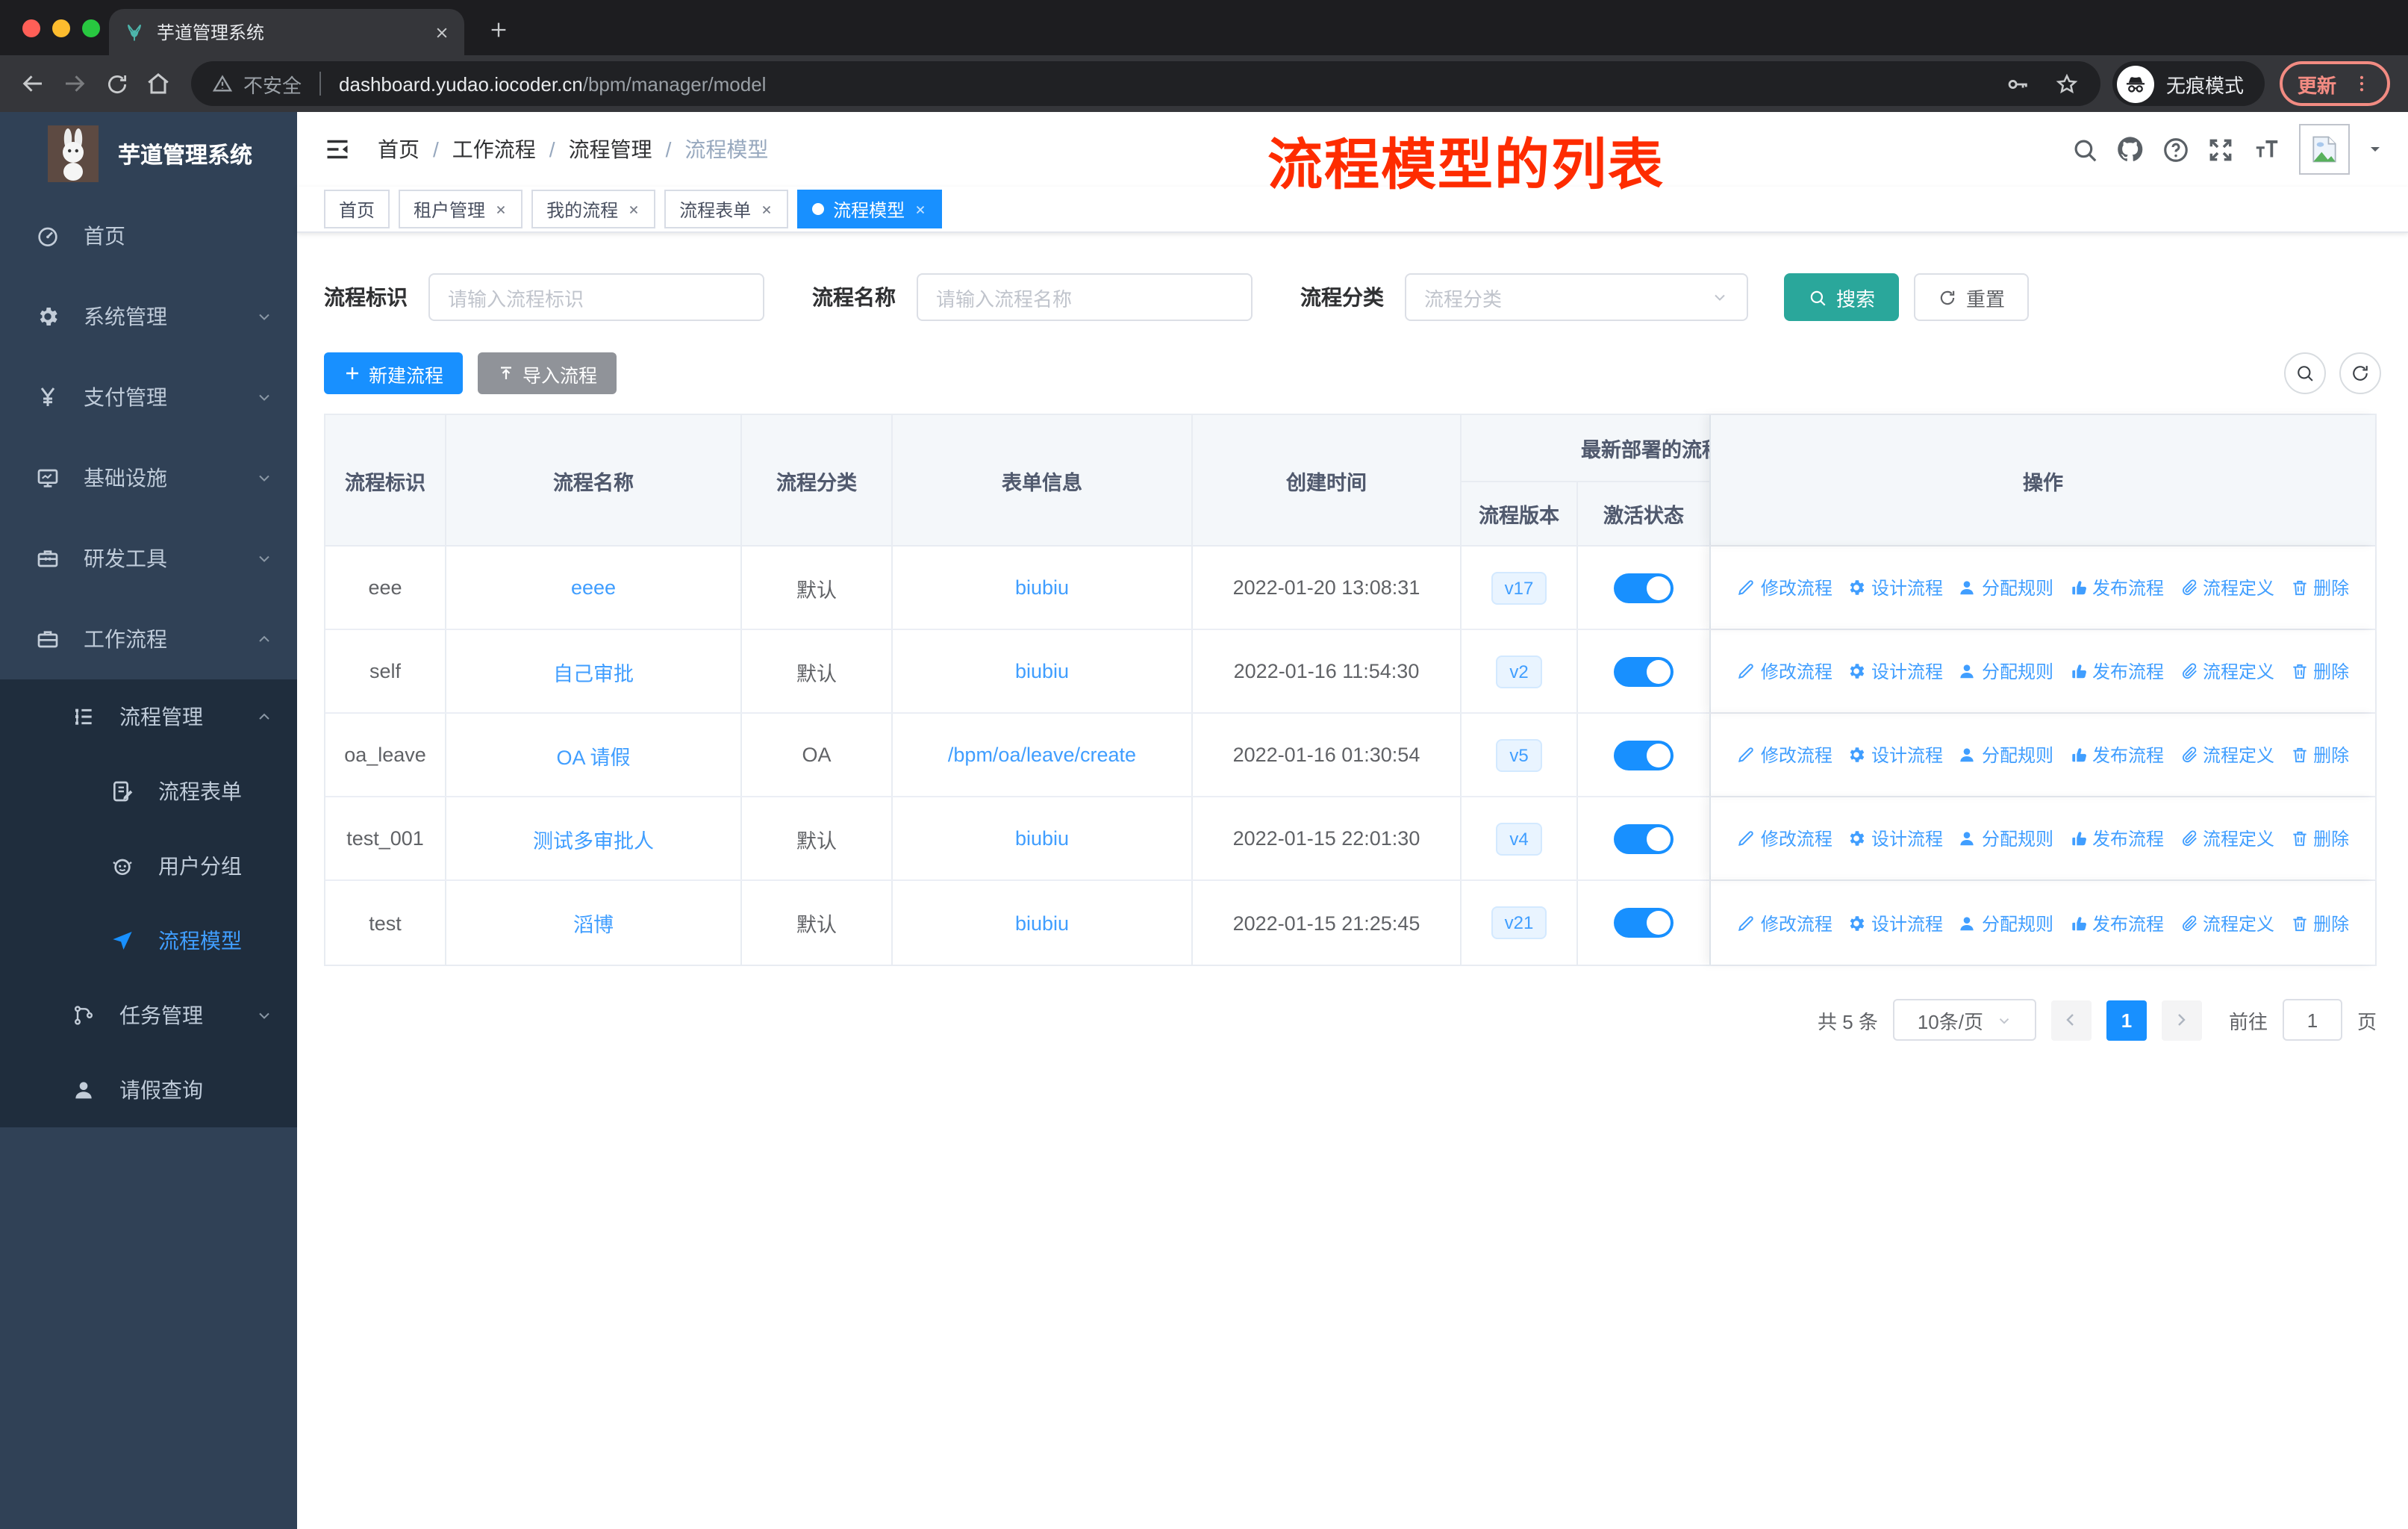  I want to click on form-info-link: /bpm/oa/leave/create, so click(1042, 755).